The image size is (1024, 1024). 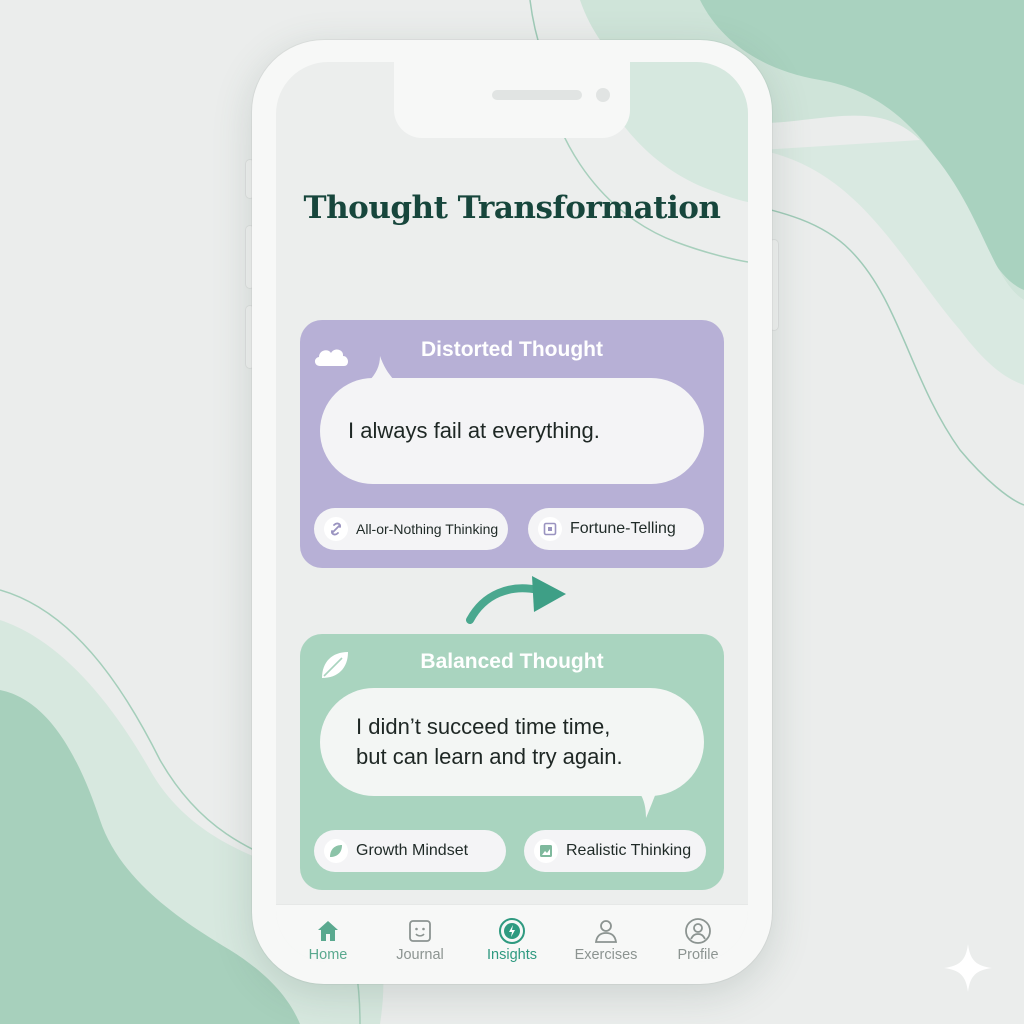 I want to click on sparkle-icon, so click(x=968, y=968).